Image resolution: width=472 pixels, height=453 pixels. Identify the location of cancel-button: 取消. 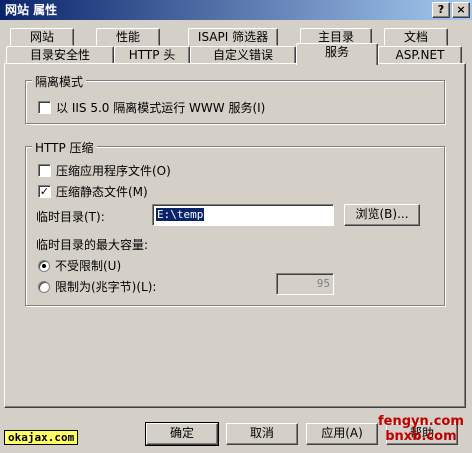
(262, 434).